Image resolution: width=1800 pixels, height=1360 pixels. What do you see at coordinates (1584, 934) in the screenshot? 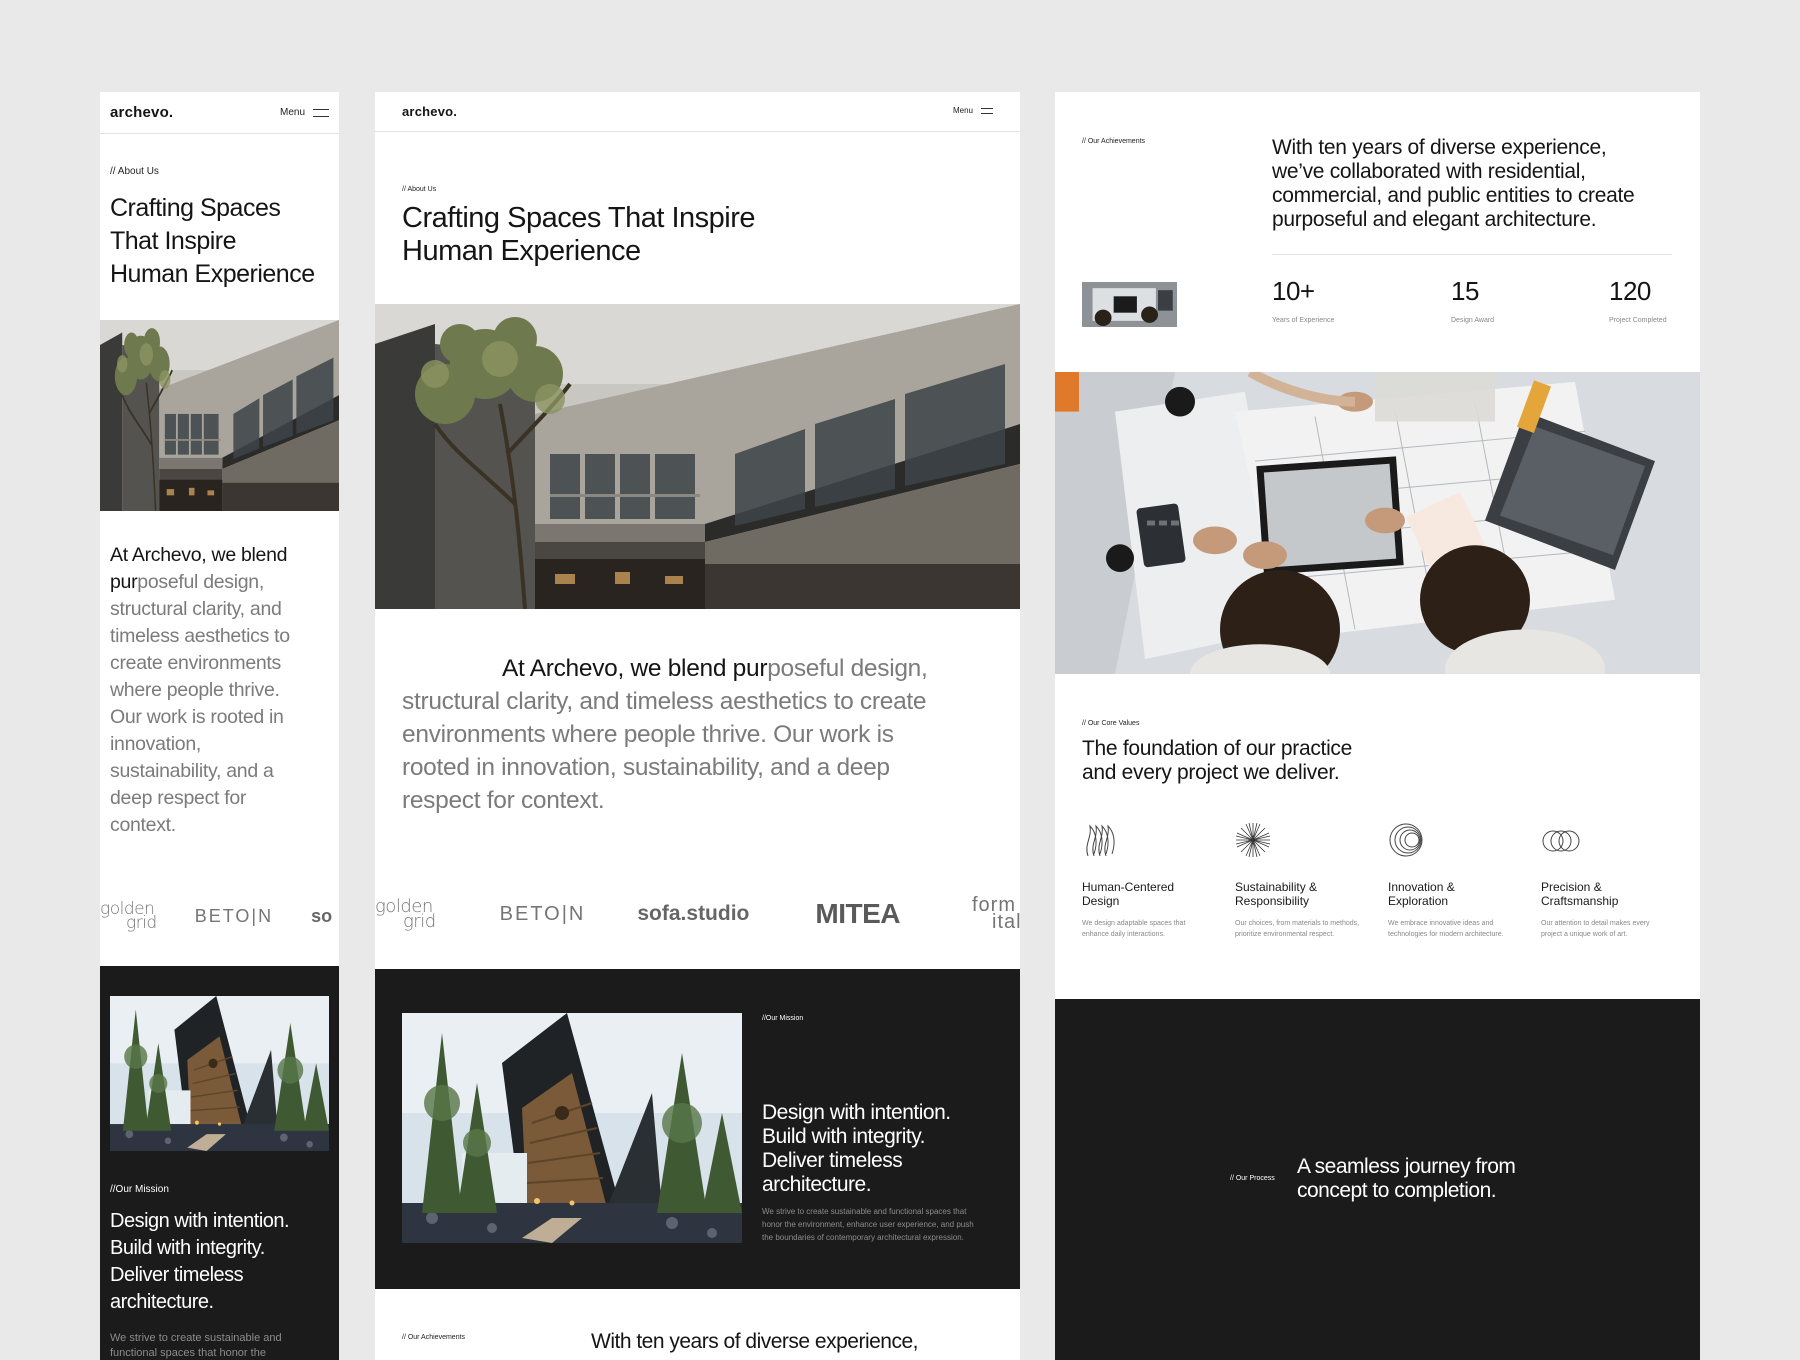
I see `value-desc-line: project a unique work of art.` at bounding box center [1584, 934].